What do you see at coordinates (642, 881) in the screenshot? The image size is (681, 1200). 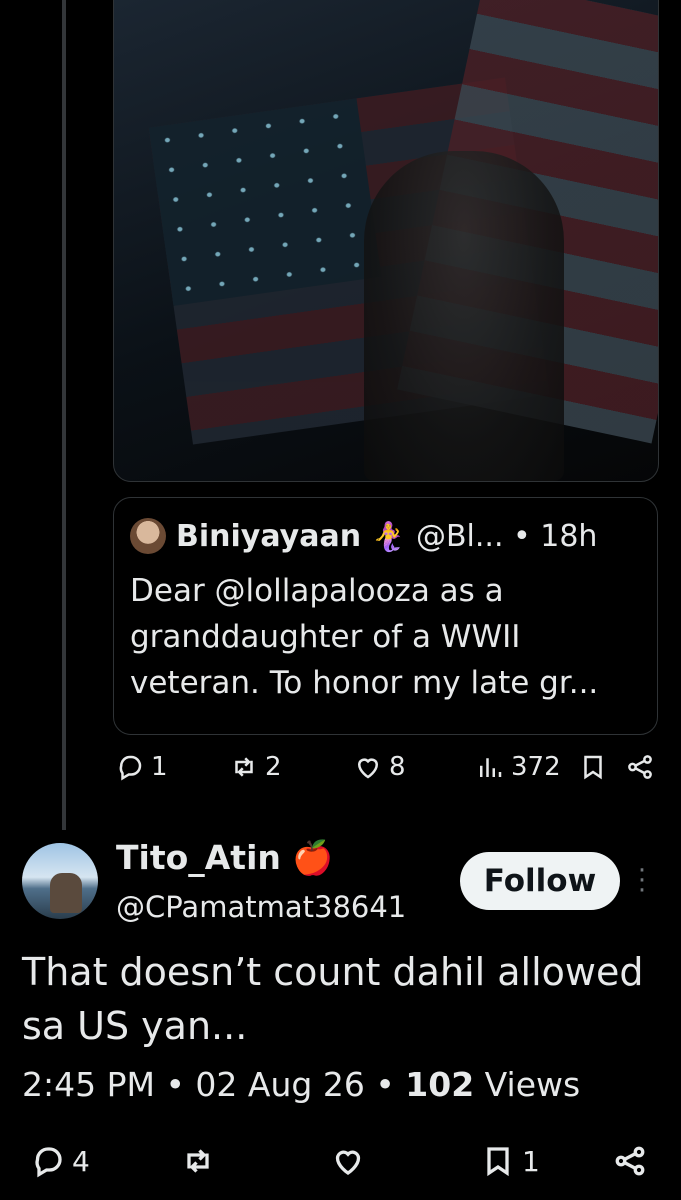 I see `more-options-icon: · · ·` at bounding box center [642, 881].